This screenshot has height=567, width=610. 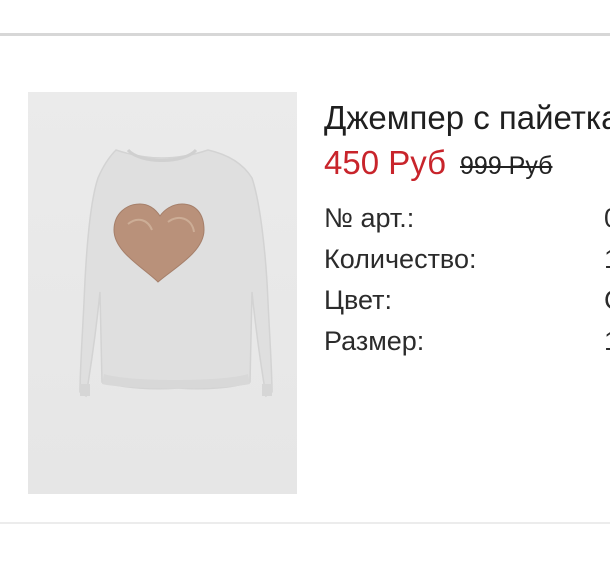 I want to click on spec-row-size: Размер: 1, so click(x=467, y=341).